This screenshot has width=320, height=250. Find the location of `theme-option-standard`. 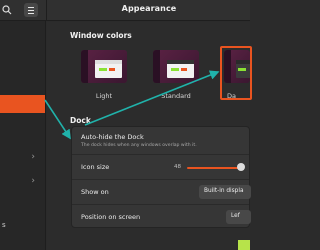

theme-option-standard is located at coordinates (176, 66).